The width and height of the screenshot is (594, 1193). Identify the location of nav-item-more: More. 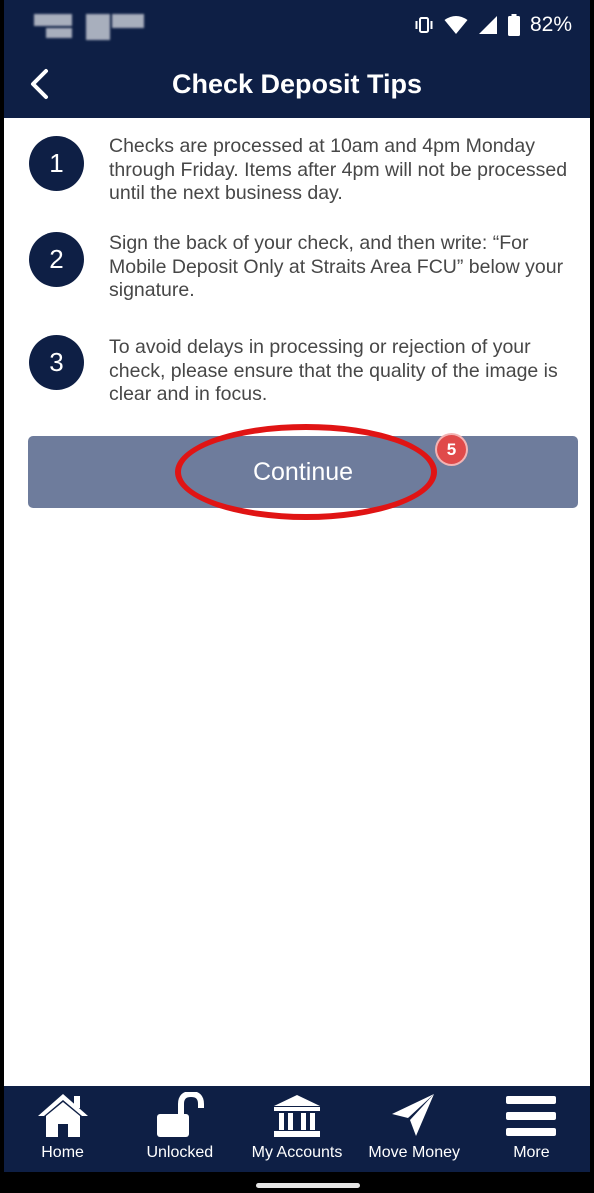
(531, 1129).